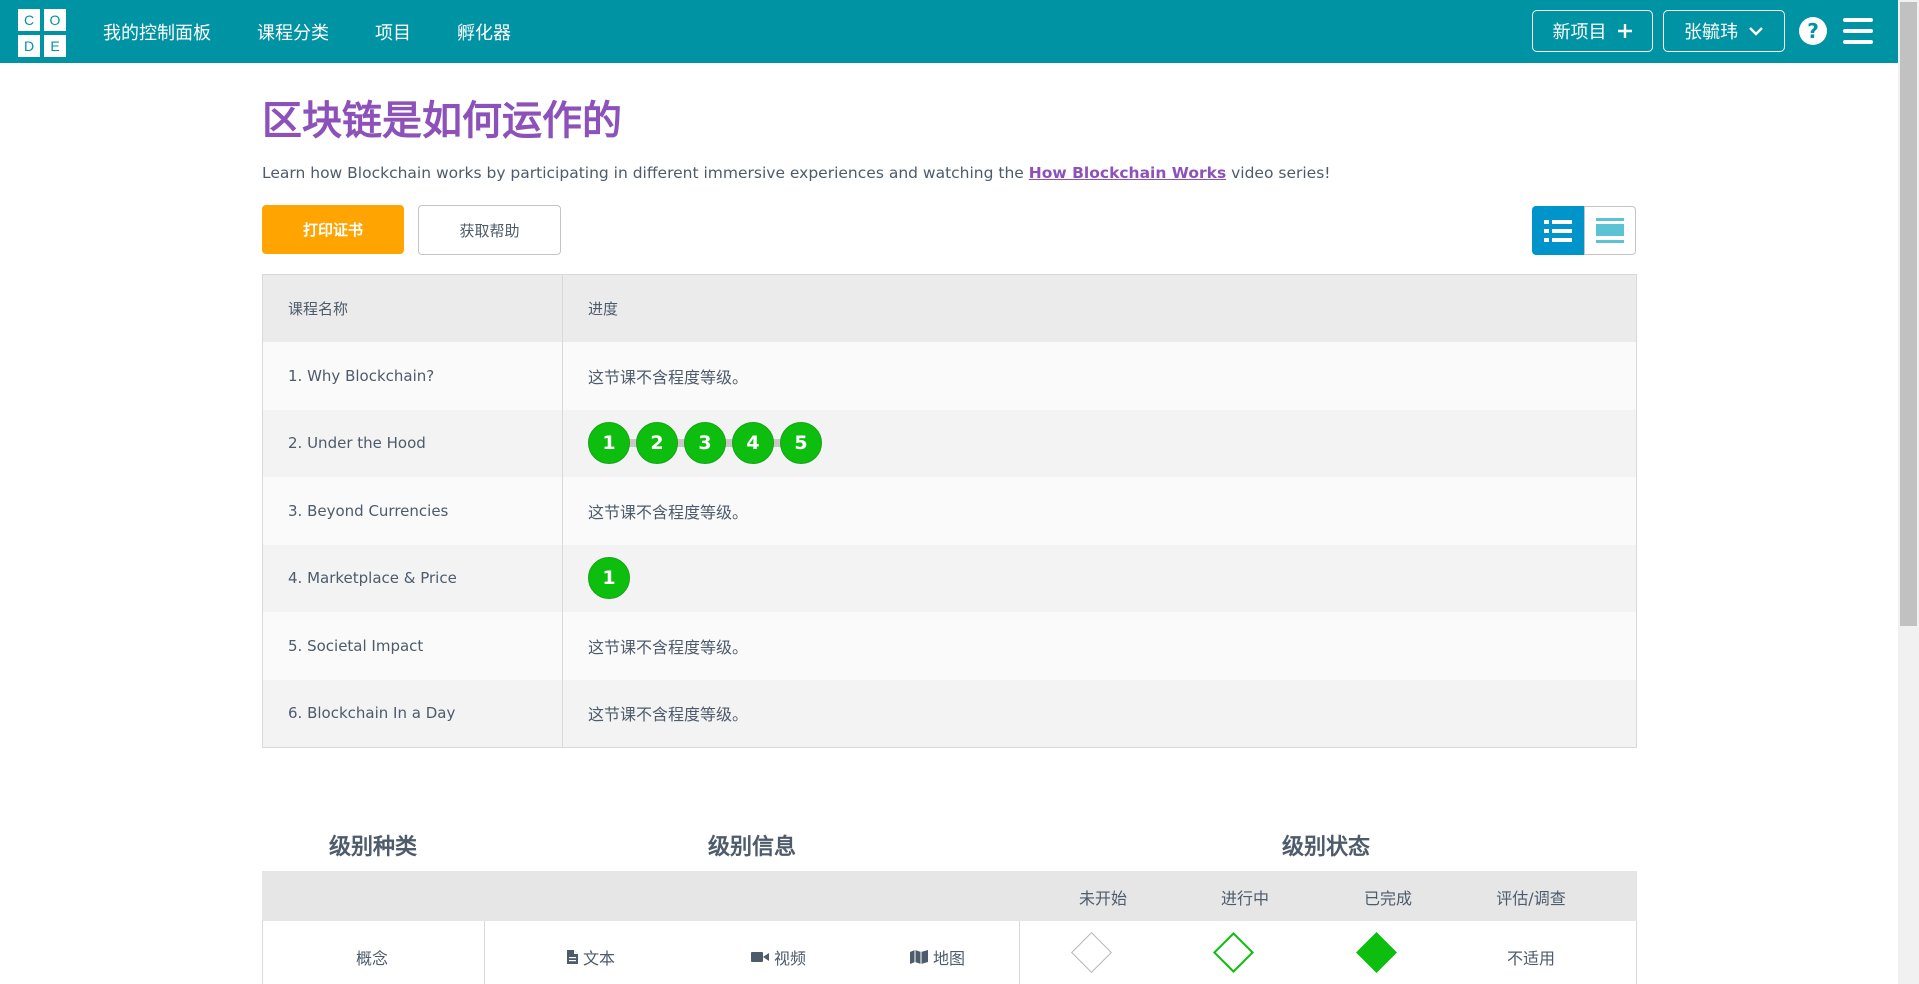 The image size is (1919, 984). I want to click on detail-view-button, so click(1610, 230).